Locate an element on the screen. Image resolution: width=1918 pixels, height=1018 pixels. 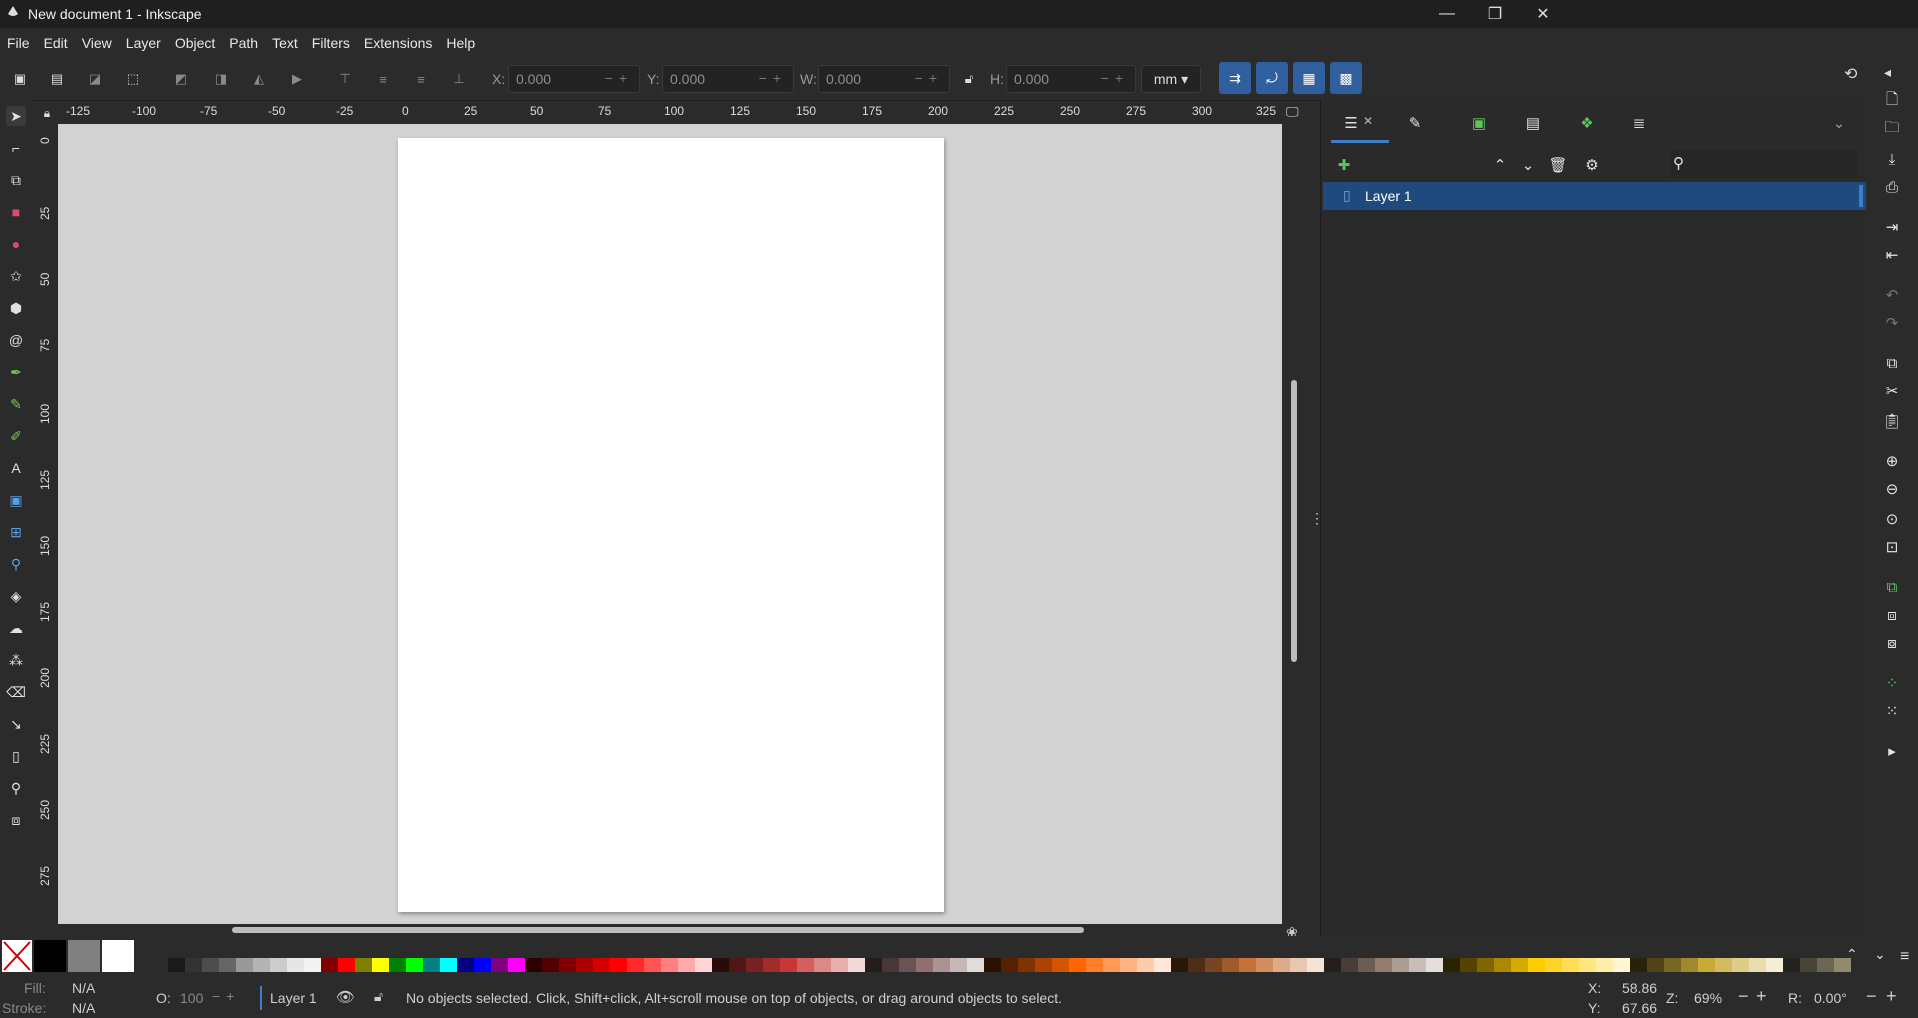
opacity-stepper: −+ is located at coordinates (226, 996).